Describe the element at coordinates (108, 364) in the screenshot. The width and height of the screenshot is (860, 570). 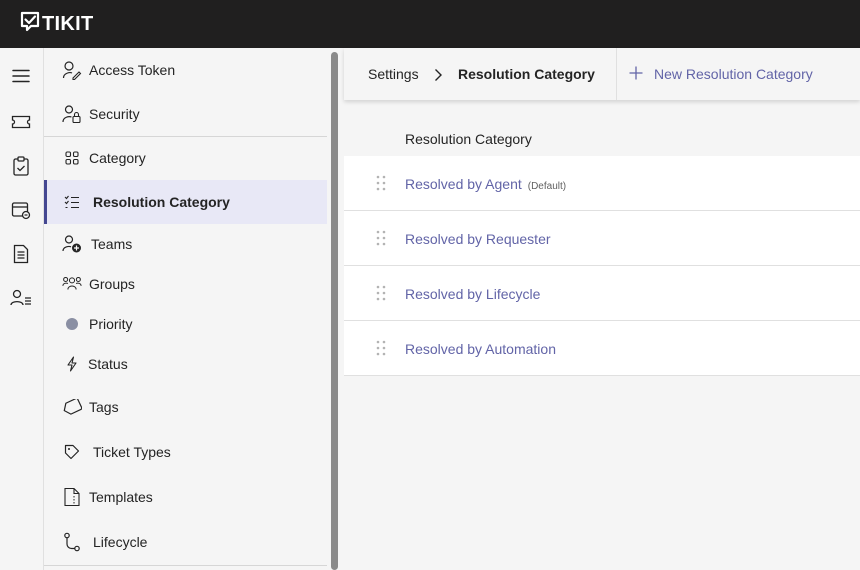
I see `sidebar-item-label: Status` at that location.